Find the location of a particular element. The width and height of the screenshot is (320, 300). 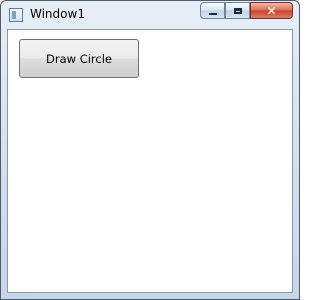

close-button: ✕ is located at coordinates (271, 10).